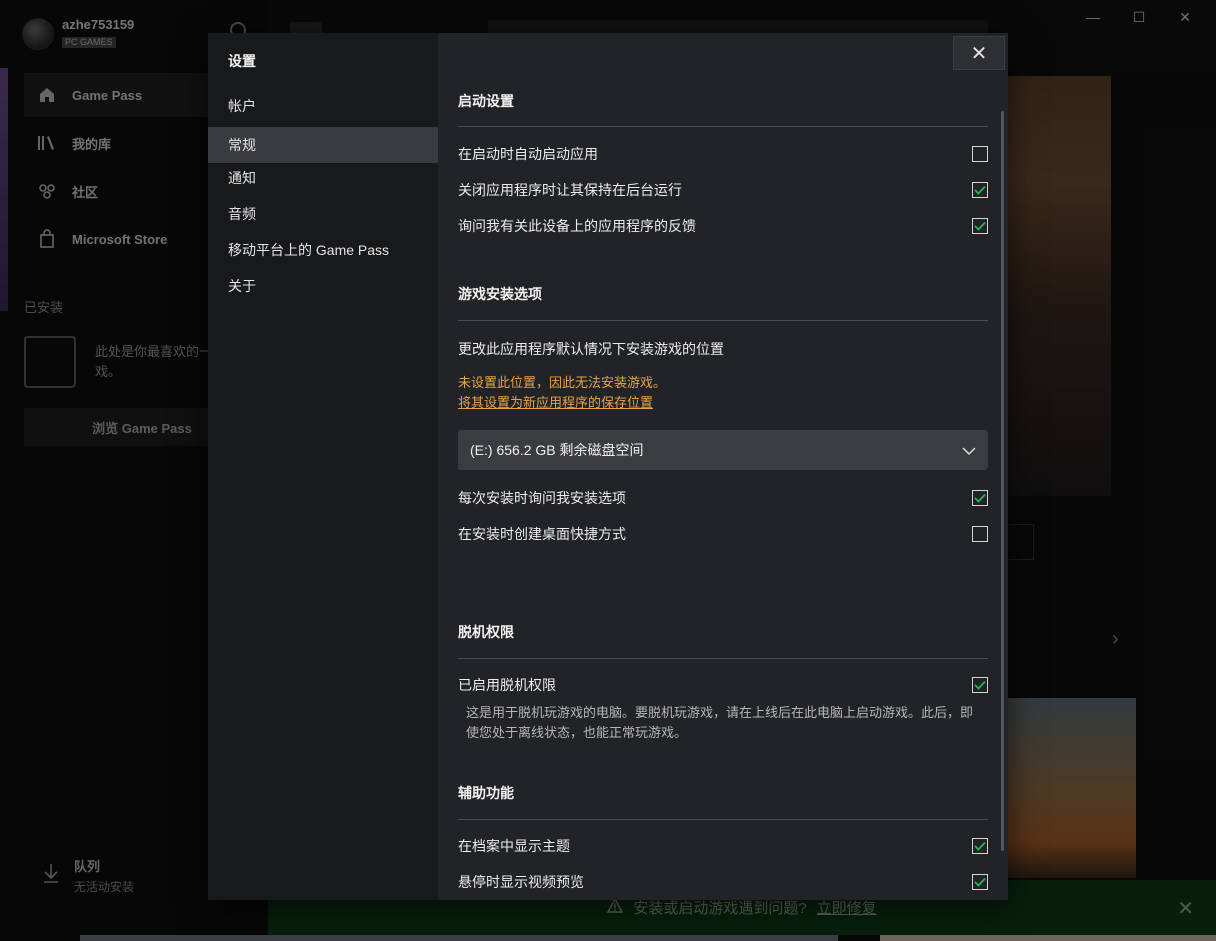 This screenshot has height=941, width=1216. Describe the element at coordinates (555, 401) in the screenshot. I see `set-save-location-link: 将其设置为新应用程序的保存位置` at that location.